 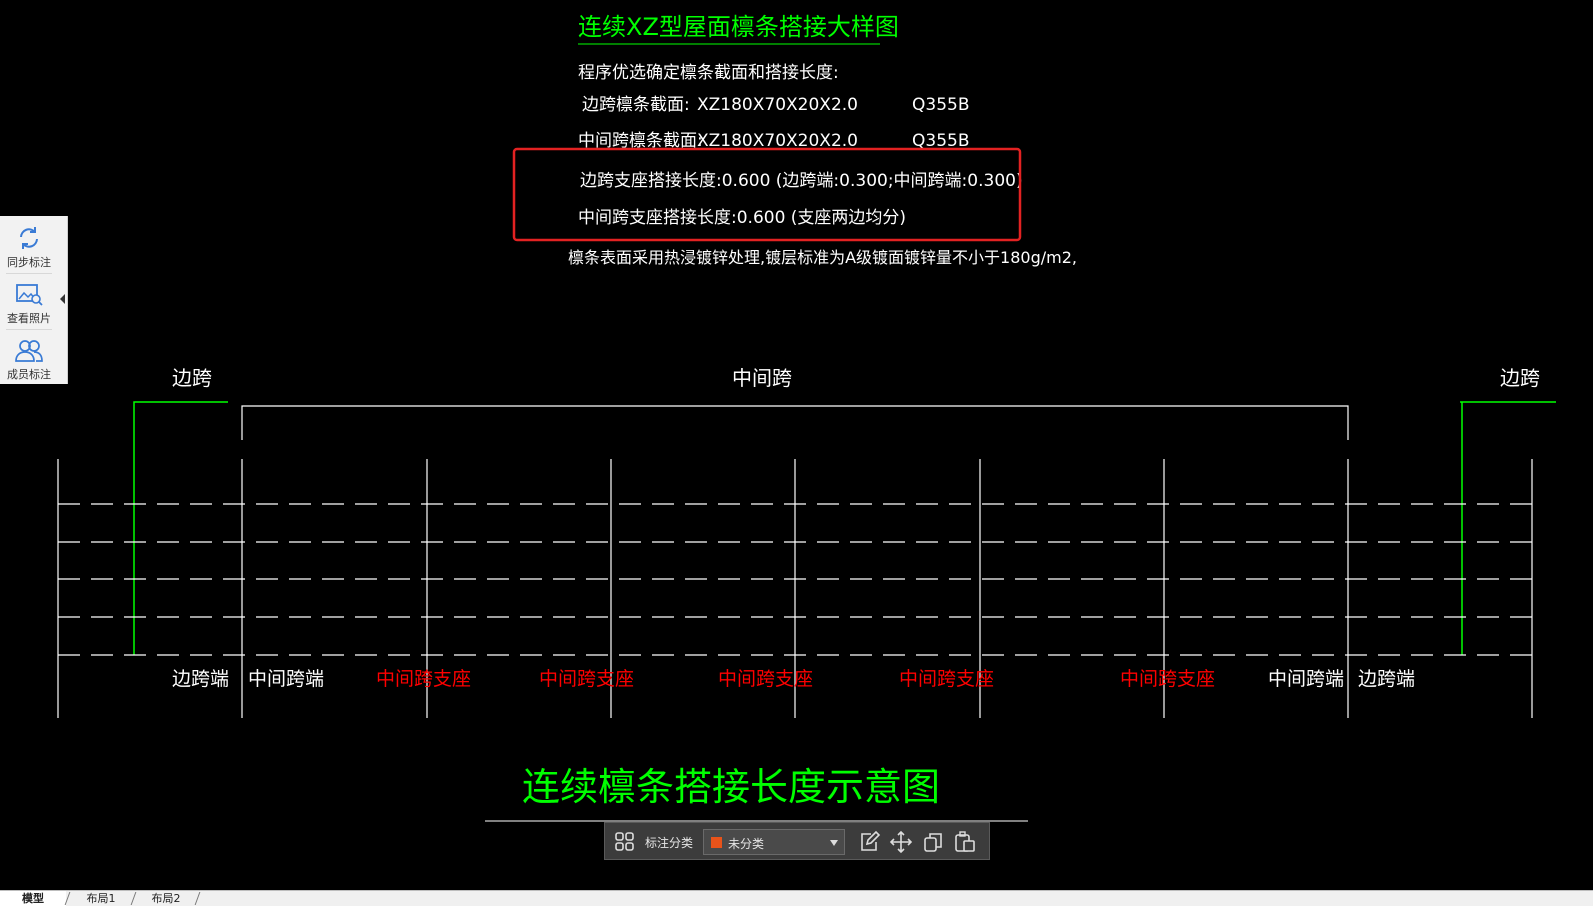 I want to click on annotation-category-select: 未分类, so click(x=774, y=842).